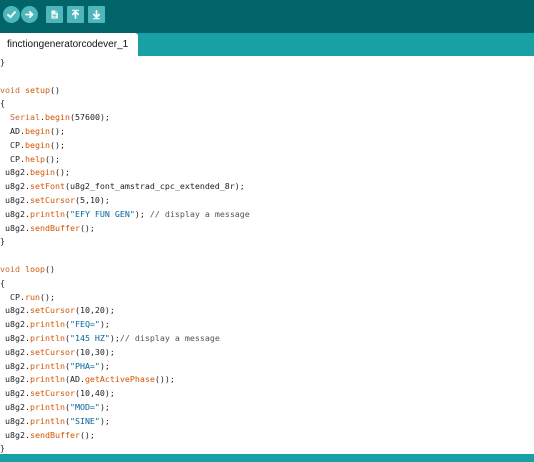  What do you see at coordinates (84, 324) in the screenshot?
I see `code-token: "FEQ="` at bounding box center [84, 324].